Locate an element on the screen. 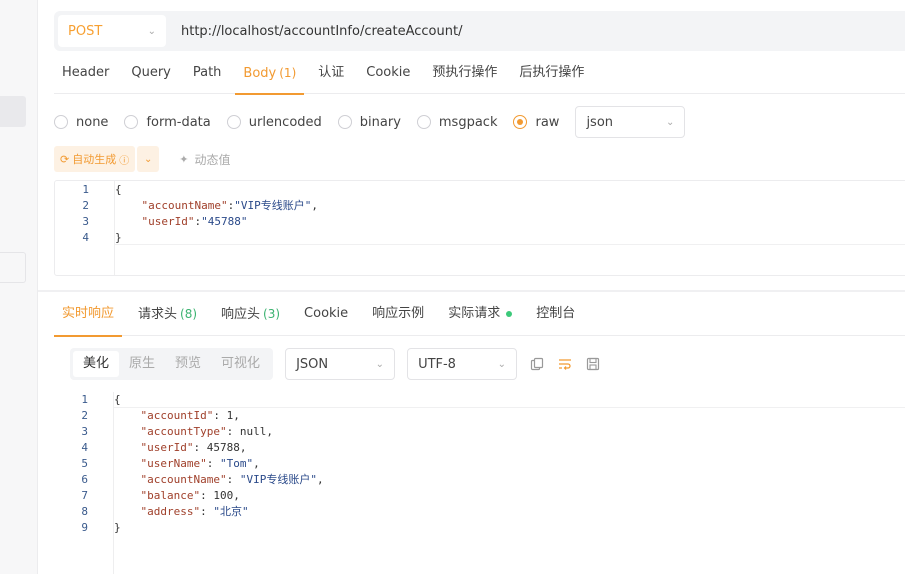 This screenshot has height=574, width=905. response-actions is located at coordinates (571, 364).